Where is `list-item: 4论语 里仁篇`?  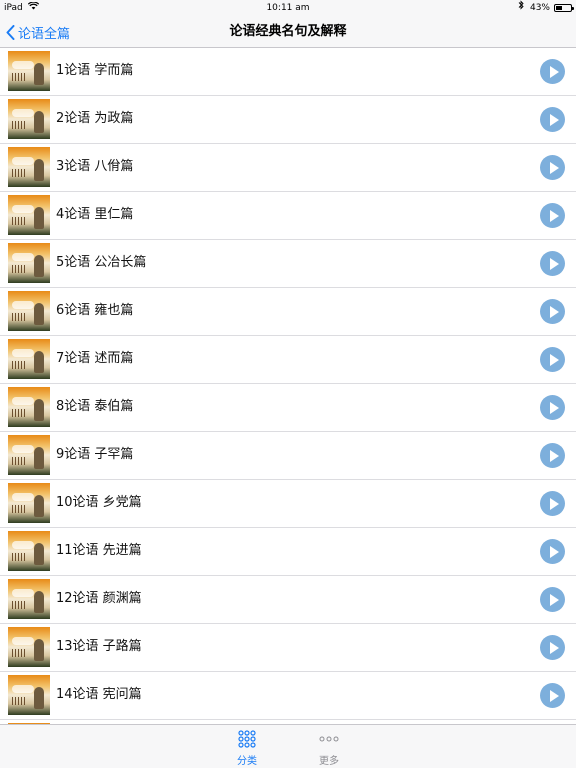 list-item: 4论语 里仁篇 is located at coordinates (288, 216).